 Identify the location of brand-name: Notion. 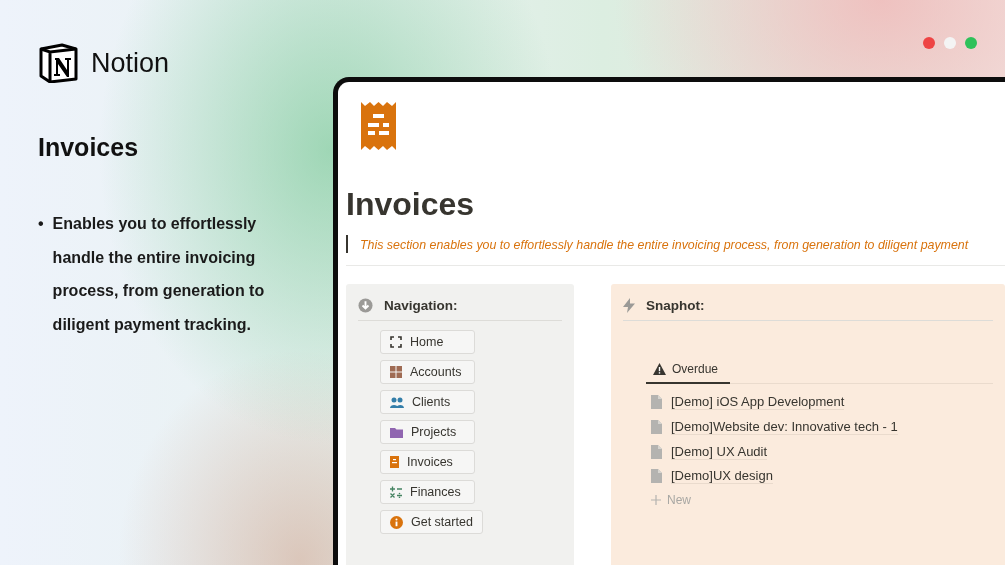
(130, 63).